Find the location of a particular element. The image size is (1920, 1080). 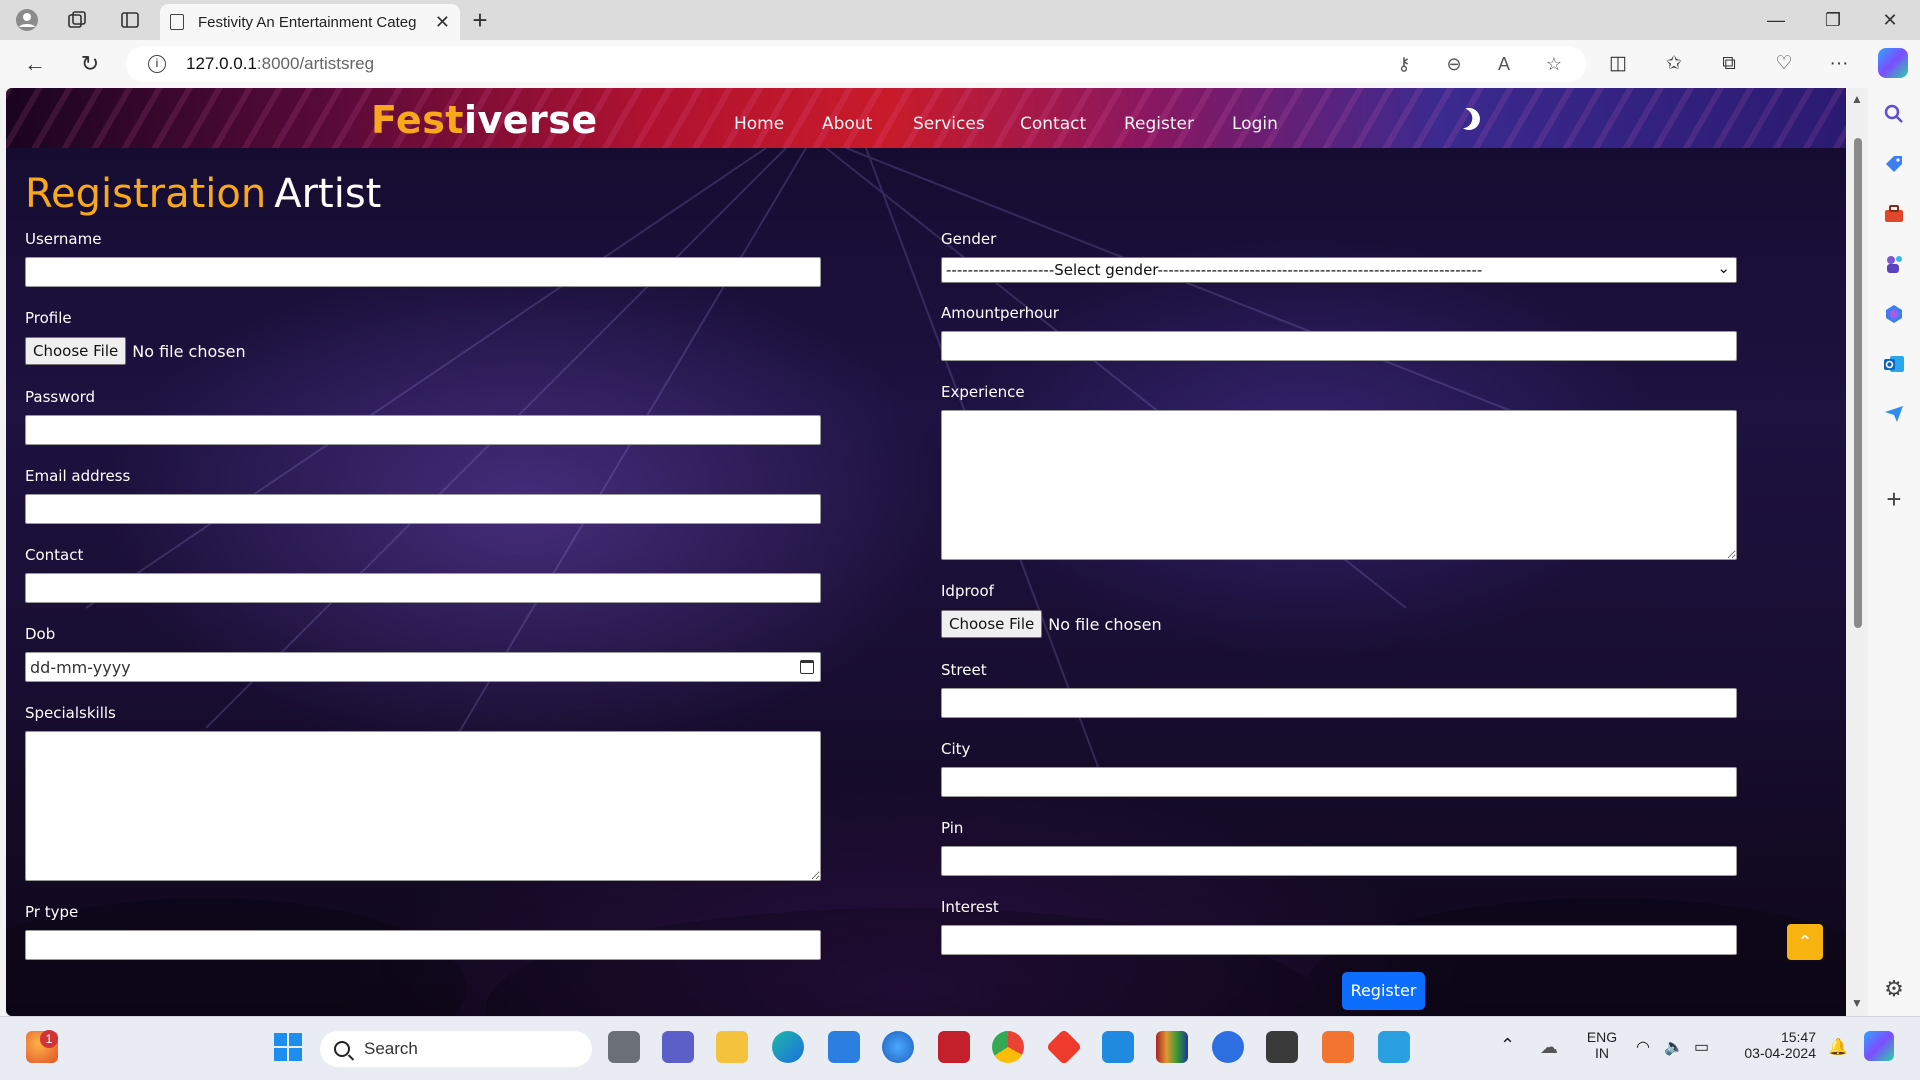

favorites-icon: ✩ is located at coordinates (1674, 64).